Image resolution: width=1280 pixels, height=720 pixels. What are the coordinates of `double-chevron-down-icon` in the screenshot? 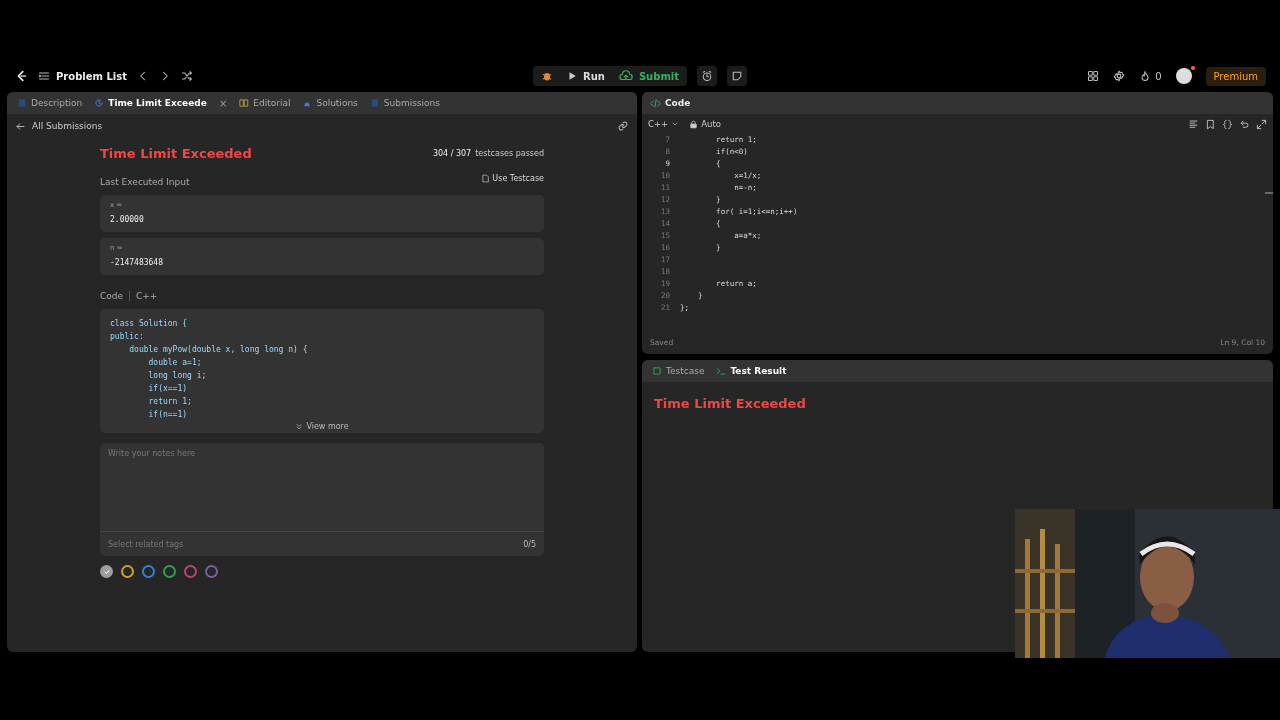 It's located at (299, 426).